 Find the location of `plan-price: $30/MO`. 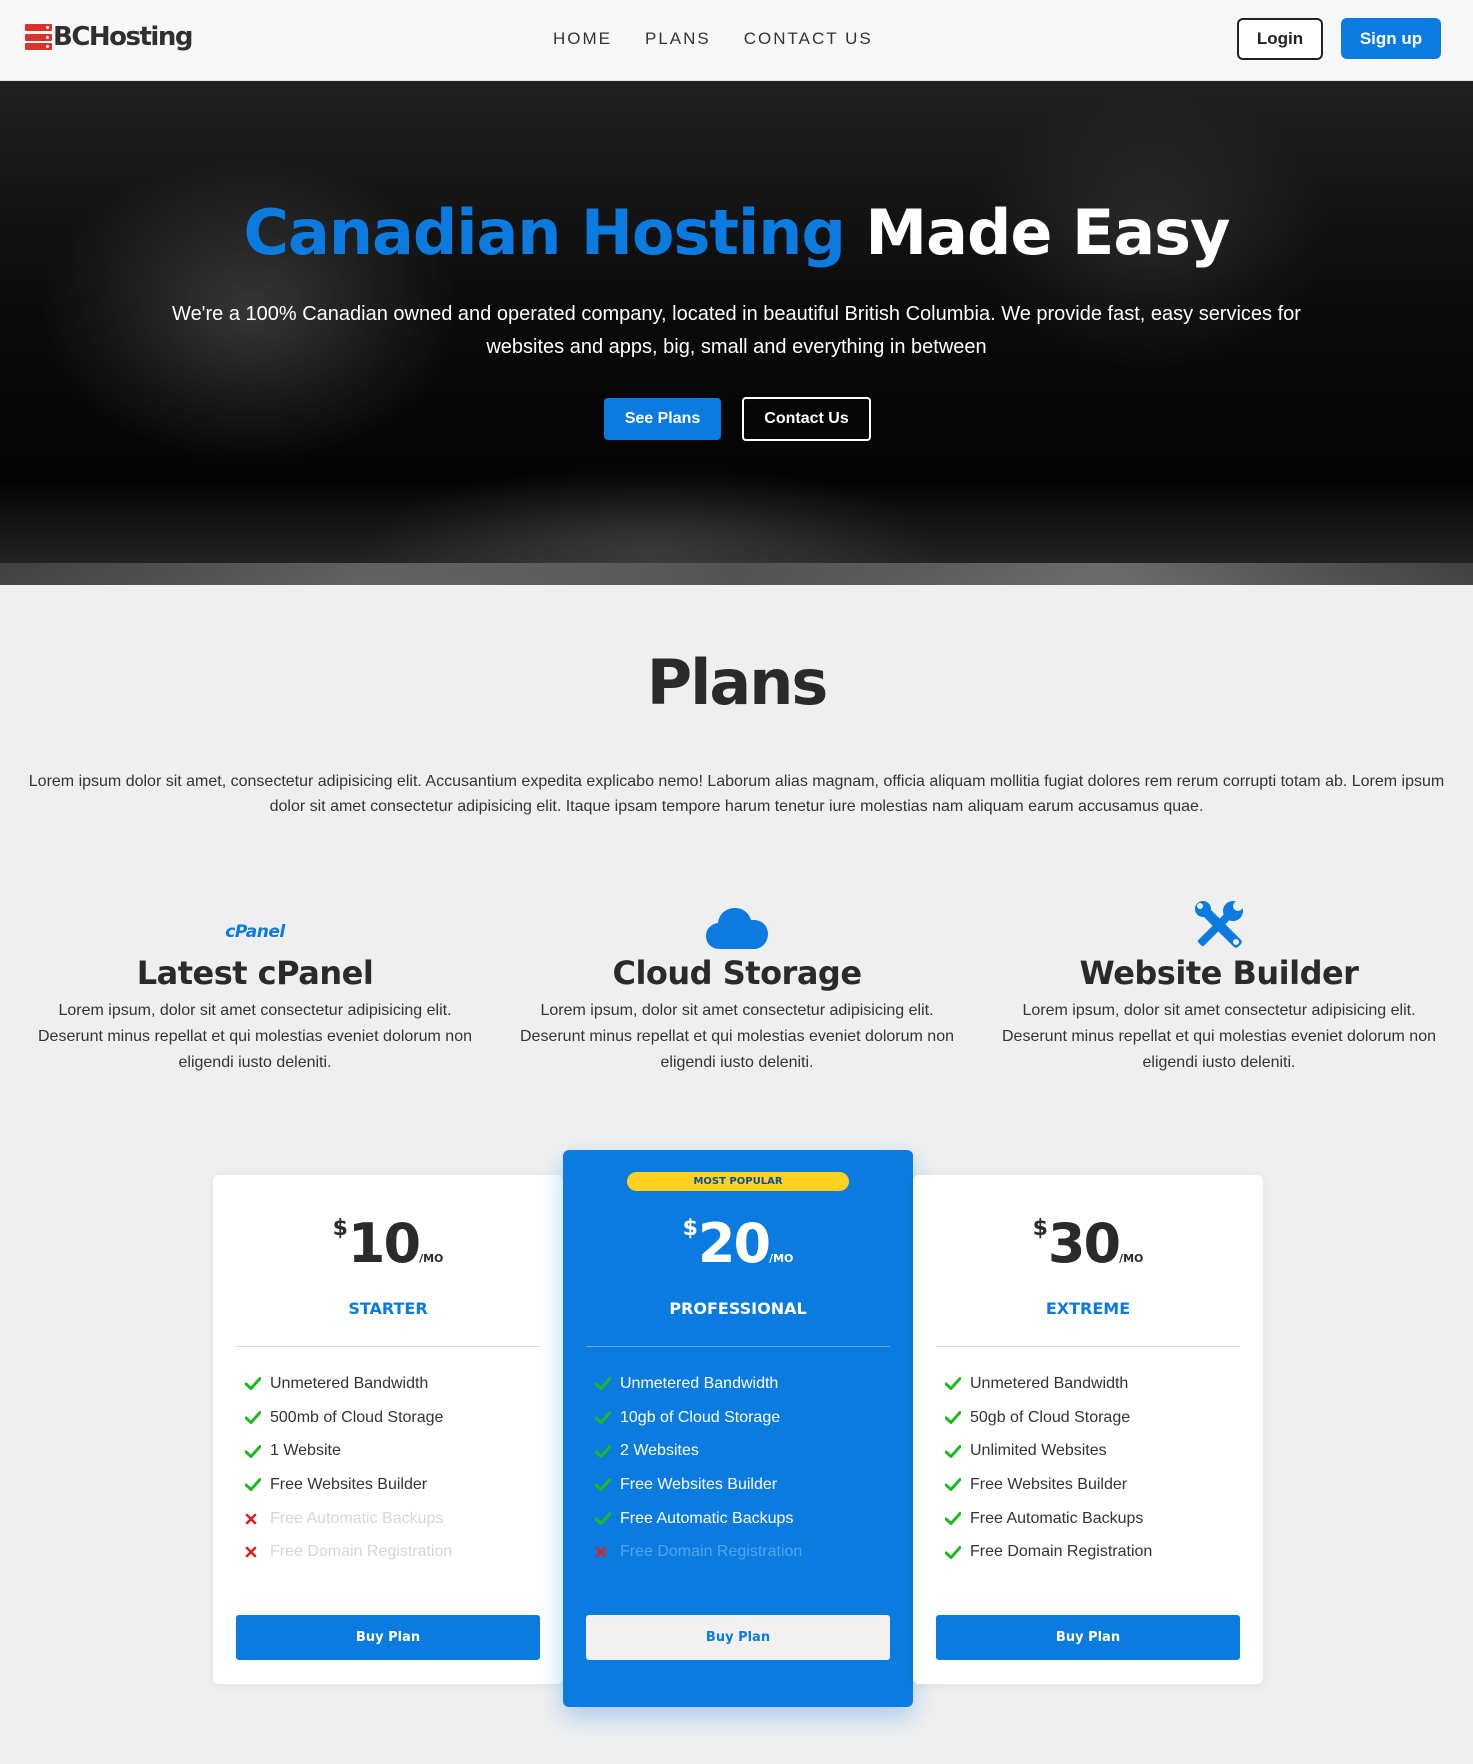

plan-price: $30/MO is located at coordinates (1088, 1243).